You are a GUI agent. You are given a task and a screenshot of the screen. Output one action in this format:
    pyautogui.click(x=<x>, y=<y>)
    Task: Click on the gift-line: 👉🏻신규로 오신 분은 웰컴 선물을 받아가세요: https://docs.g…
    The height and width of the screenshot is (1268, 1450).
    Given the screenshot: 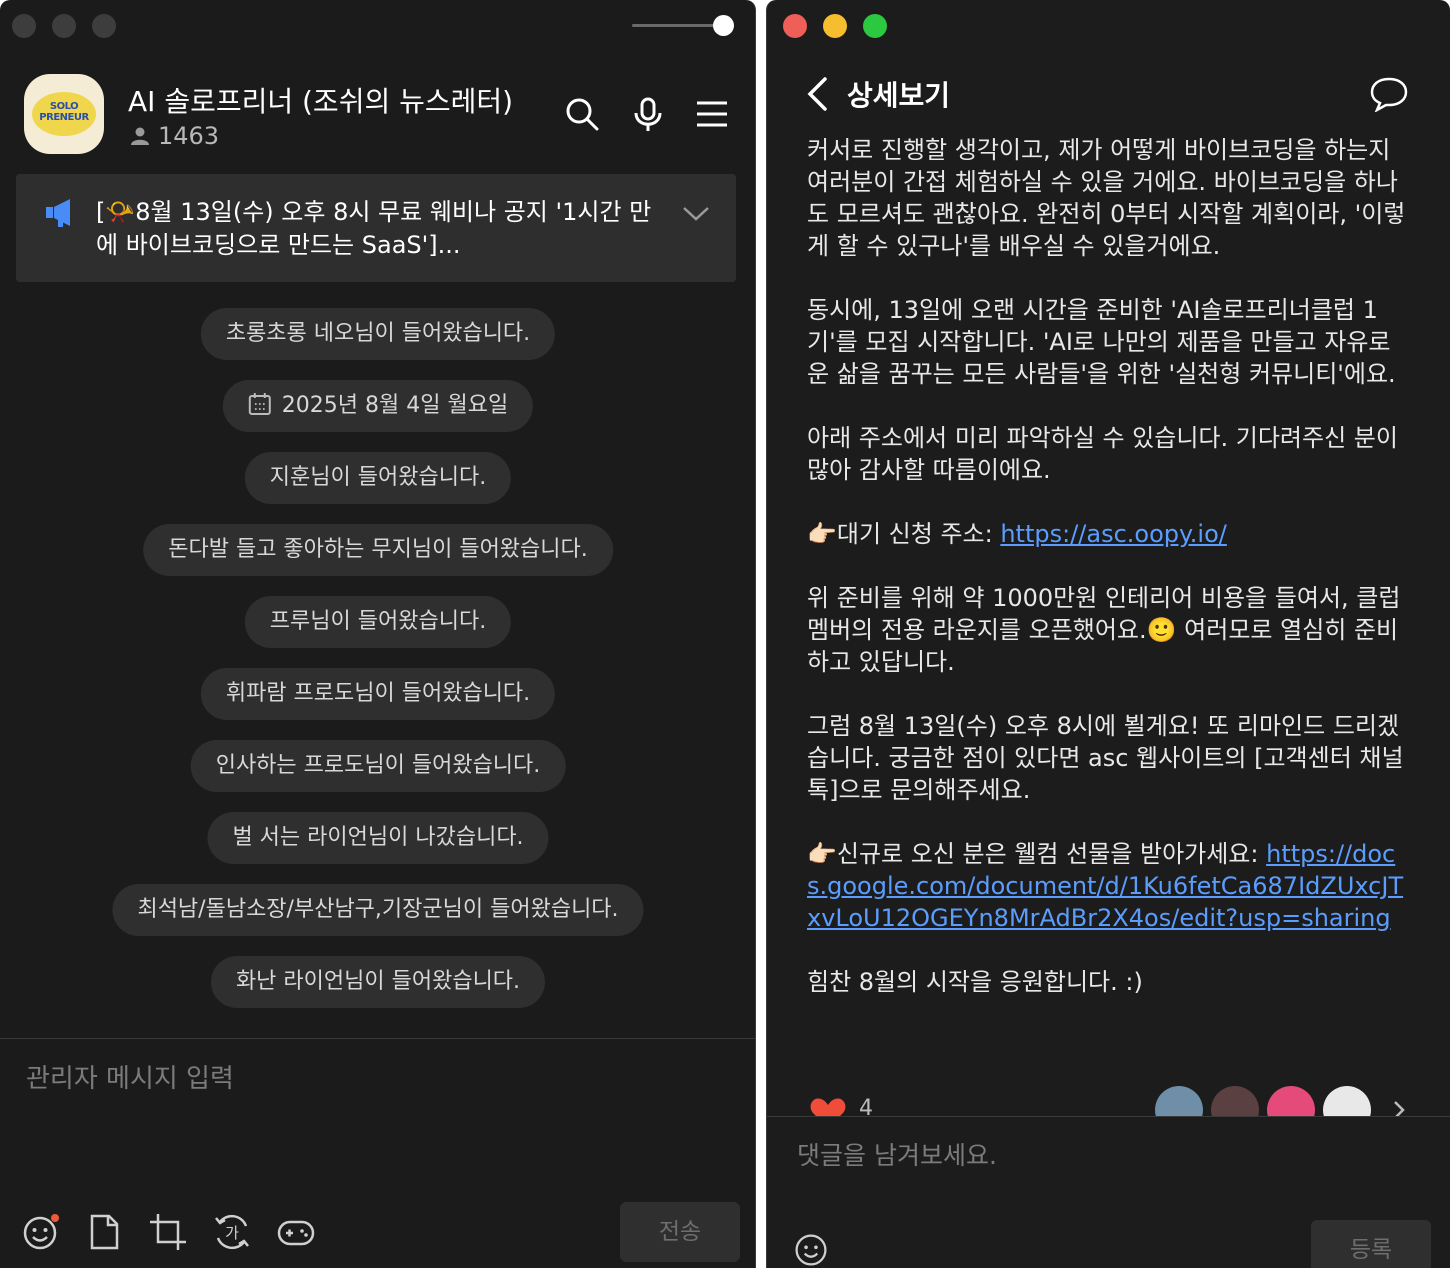 What is the action you would take?
    pyautogui.click(x=1107, y=886)
    